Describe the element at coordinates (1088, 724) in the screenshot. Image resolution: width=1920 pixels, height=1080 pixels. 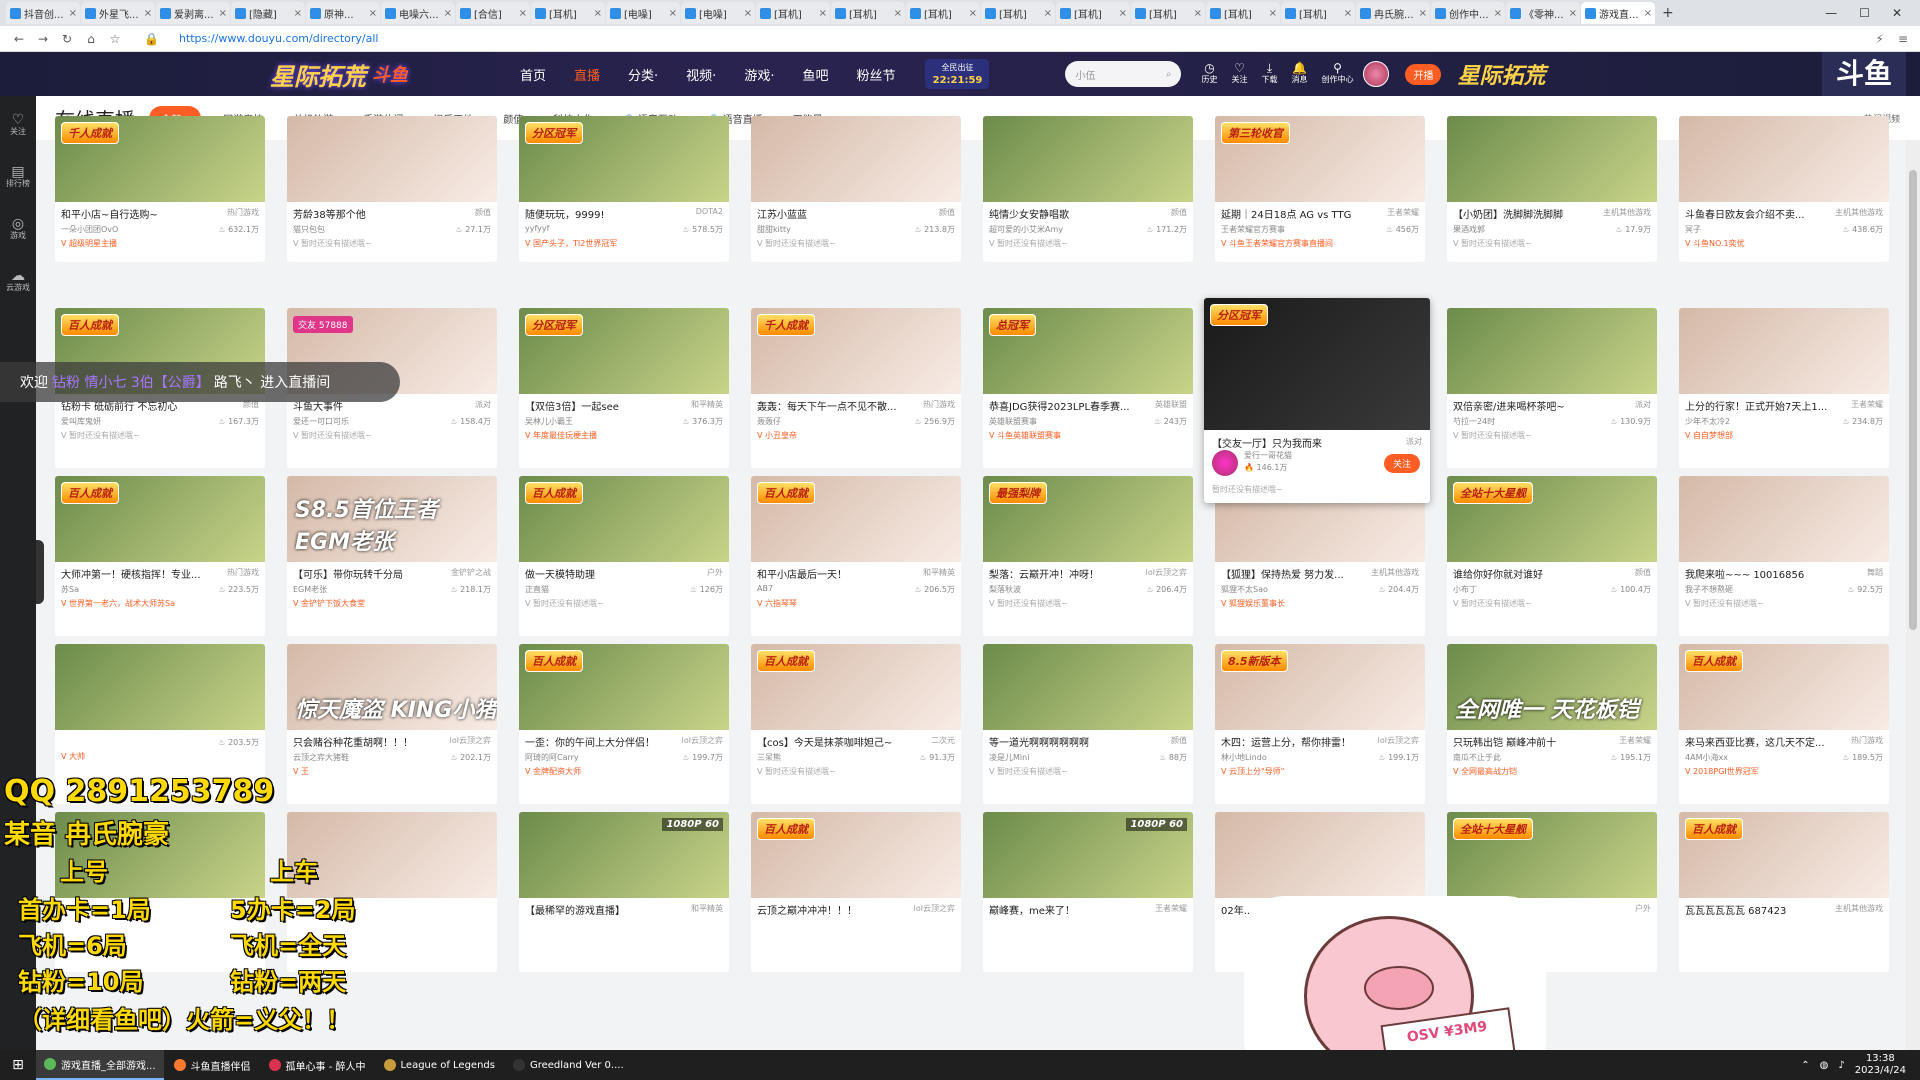
I see `stream-card: 等一道光啊啊啊啊啊啊 颜值 凌是儿Mini ♨ 88万 V 暂时还没有描述哦~` at that location.